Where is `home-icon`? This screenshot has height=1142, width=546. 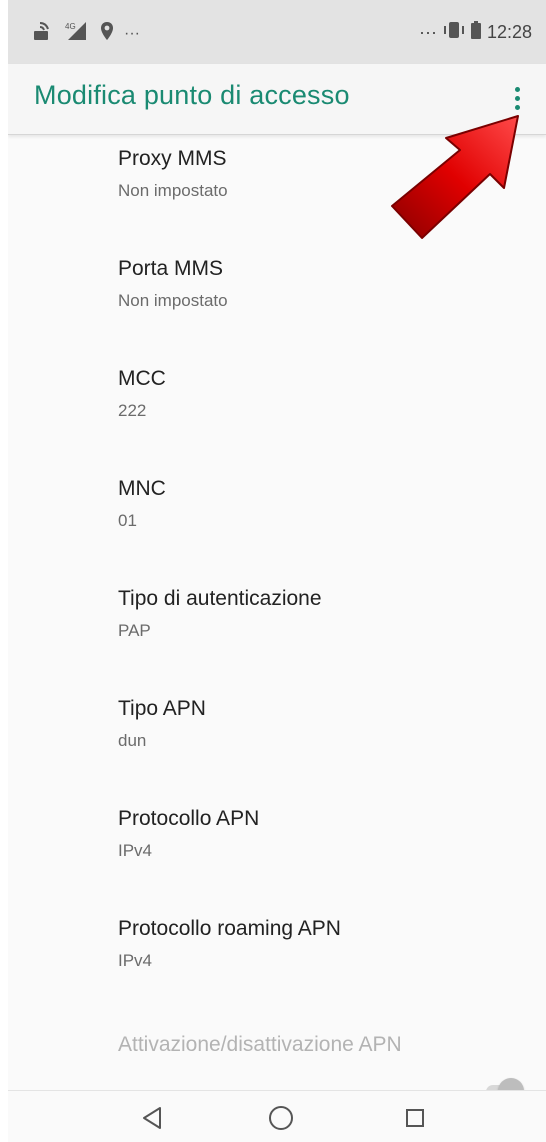
home-icon is located at coordinates (281, 1121).